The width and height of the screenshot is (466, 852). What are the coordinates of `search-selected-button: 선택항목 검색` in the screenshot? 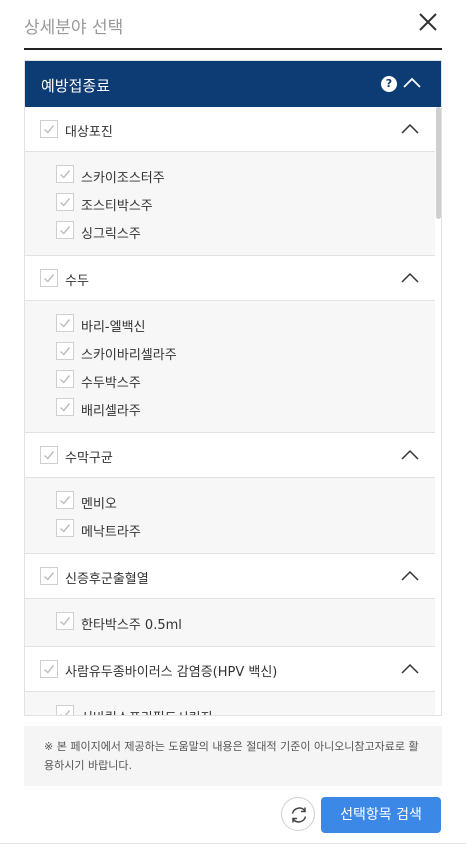 It's located at (381, 815).